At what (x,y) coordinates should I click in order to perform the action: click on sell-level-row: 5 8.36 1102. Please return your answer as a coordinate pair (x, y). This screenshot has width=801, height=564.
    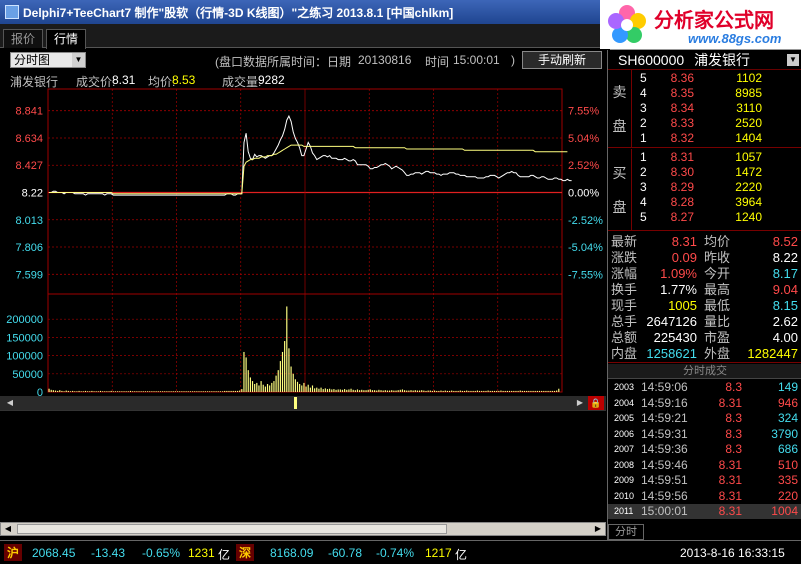
    Looking at the image, I should click on (716, 78).